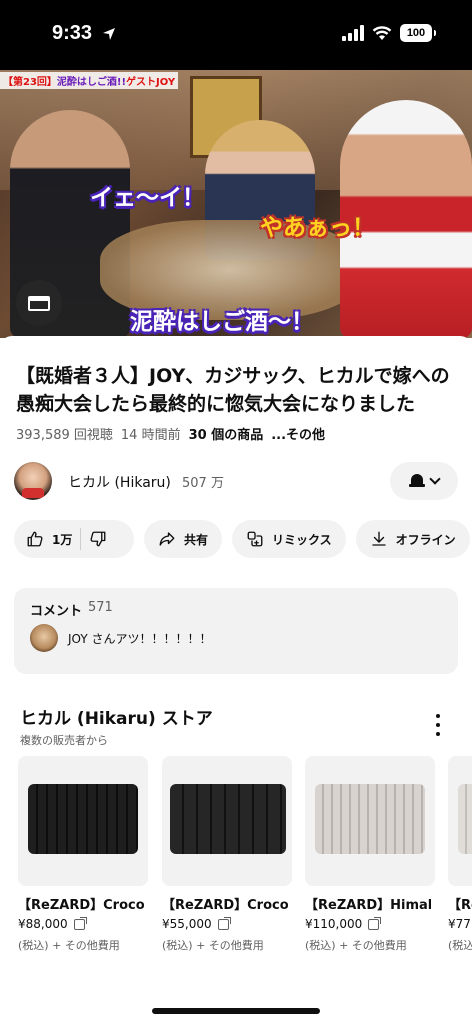 The image size is (472, 1024). I want to click on more-link: ...その他, so click(298, 433).